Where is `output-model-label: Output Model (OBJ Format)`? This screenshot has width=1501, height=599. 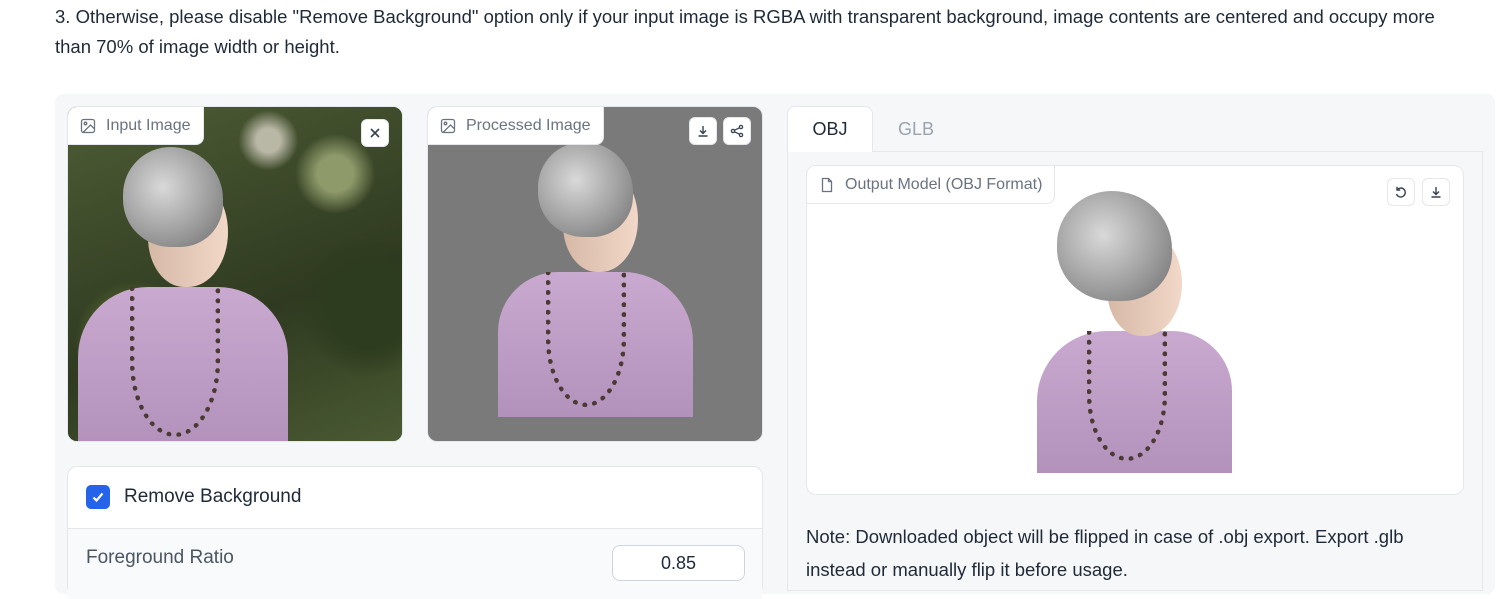
output-model-label: Output Model (OBJ Format) is located at coordinates (931, 185).